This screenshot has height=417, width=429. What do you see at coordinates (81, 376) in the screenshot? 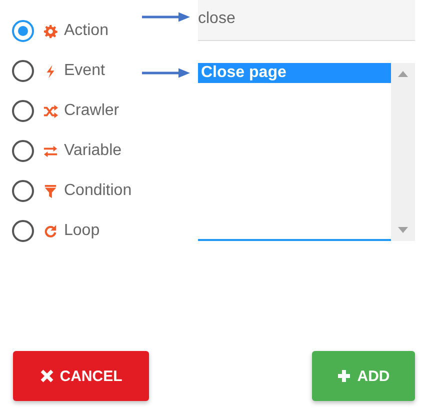
I see `cancel-button: CANCEL` at bounding box center [81, 376].